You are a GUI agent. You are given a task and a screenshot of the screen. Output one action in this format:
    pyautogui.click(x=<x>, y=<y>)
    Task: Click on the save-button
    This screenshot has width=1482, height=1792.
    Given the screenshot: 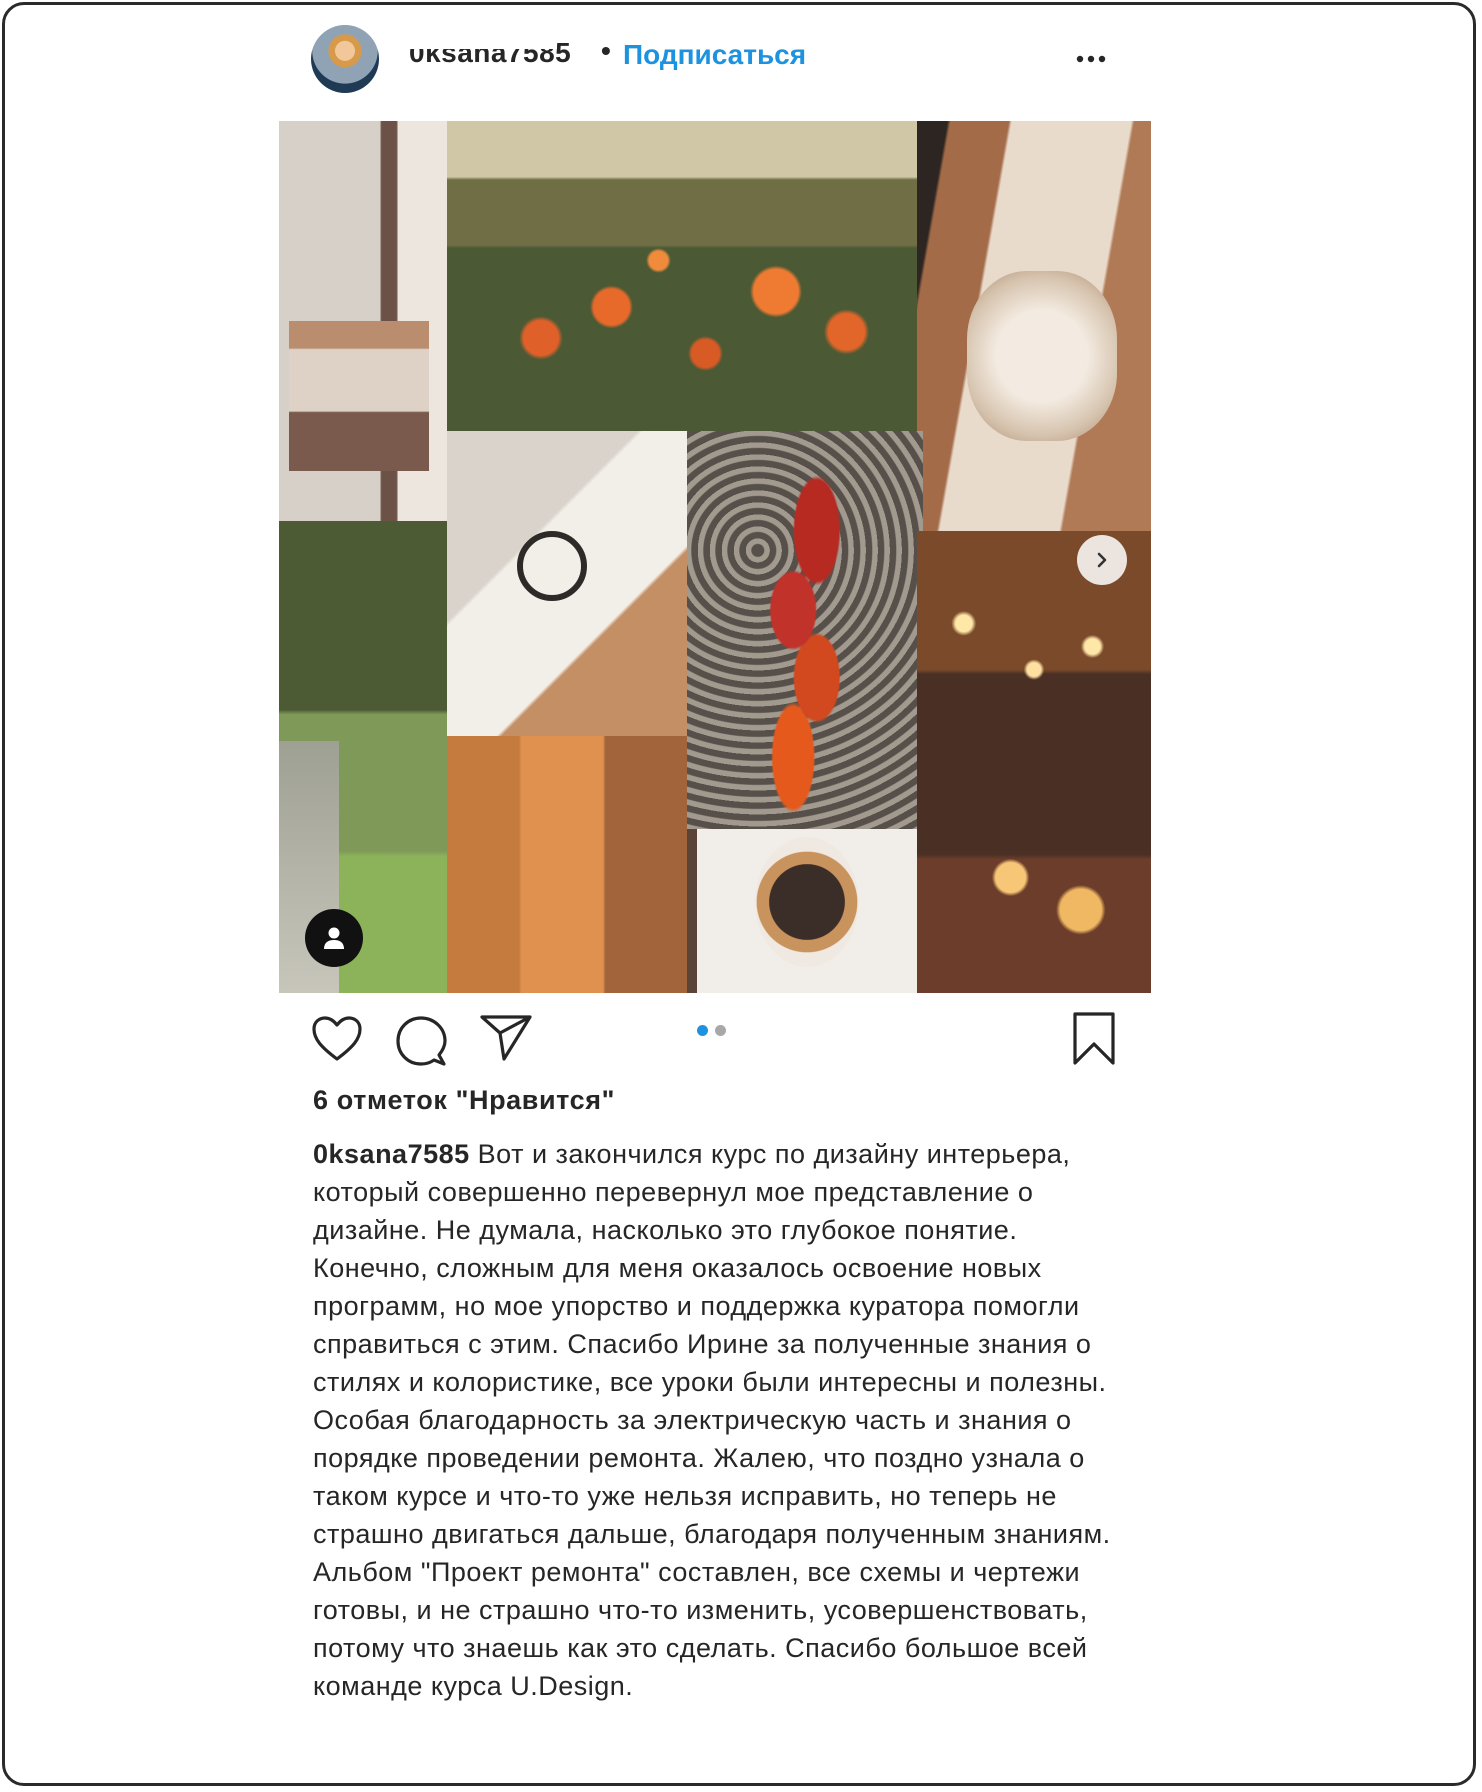 What is the action you would take?
    pyautogui.click(x=1094, y=1041)
    